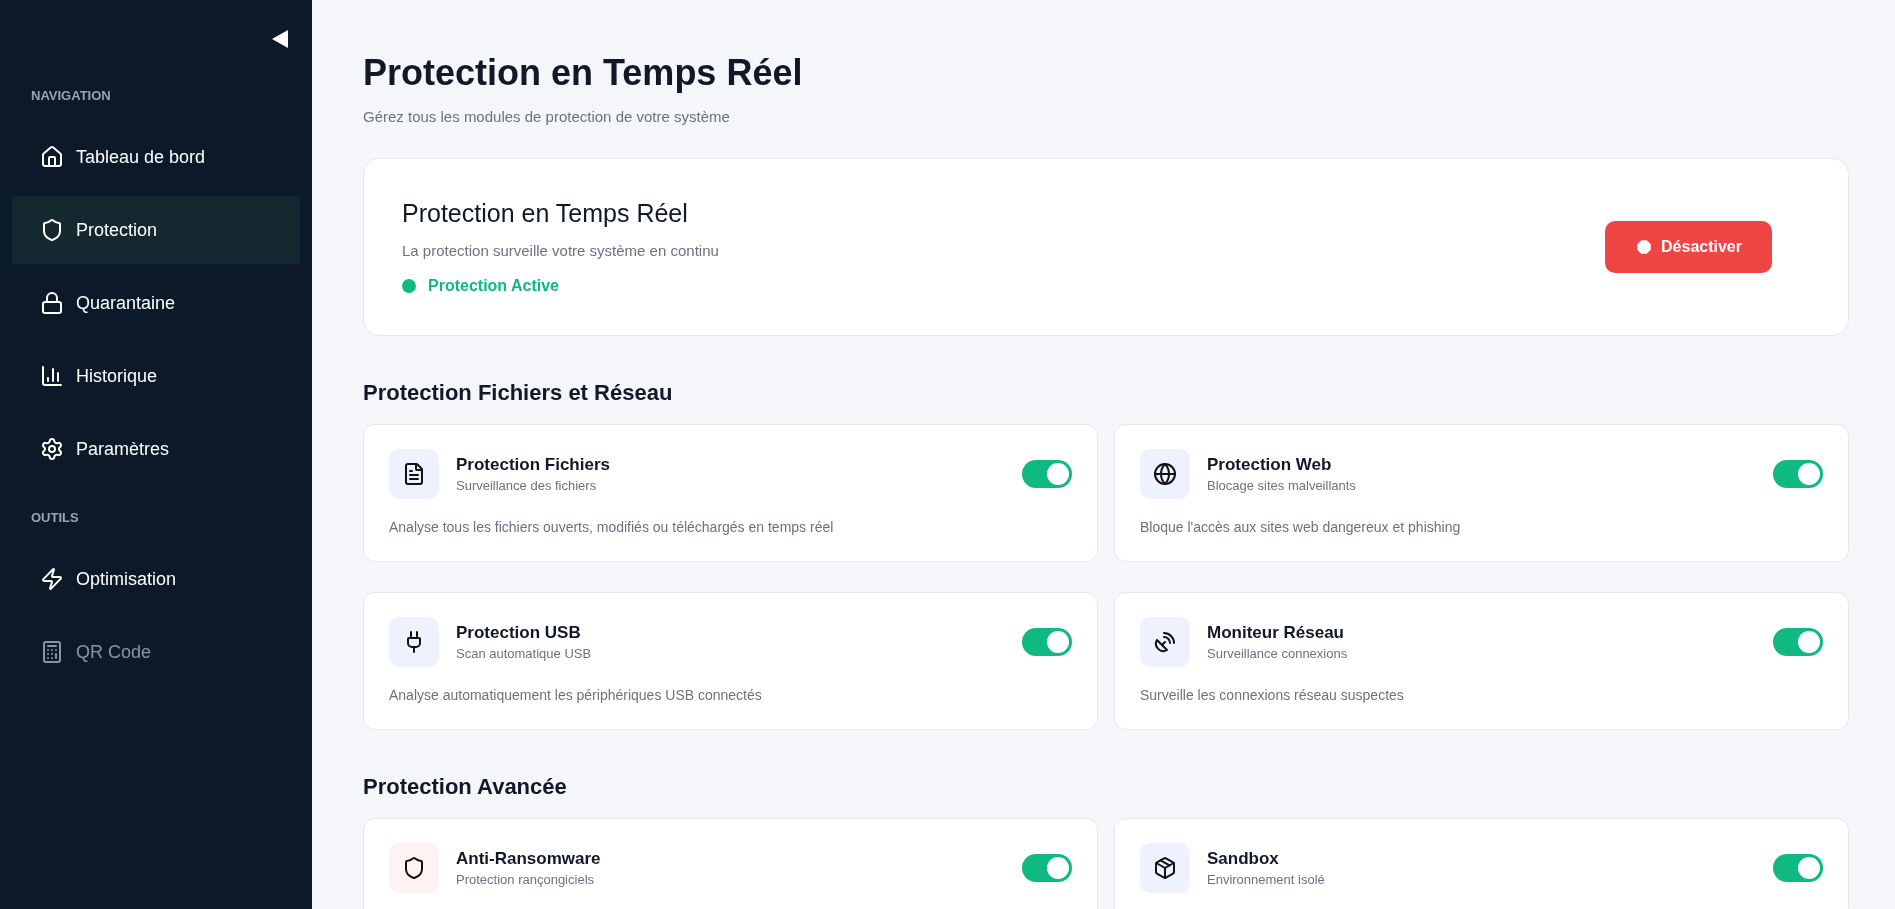 This screenshot has width=1895, height=909. What do you see at coordinates (52, 579) in the screenshot?
I see `lightning-icon` at bounding box center [52, 579].